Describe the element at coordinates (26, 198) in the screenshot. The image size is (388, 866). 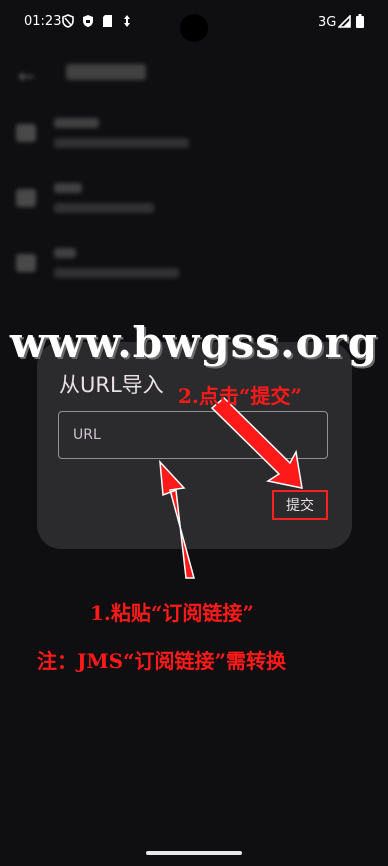
I see `file-icon` at that location.